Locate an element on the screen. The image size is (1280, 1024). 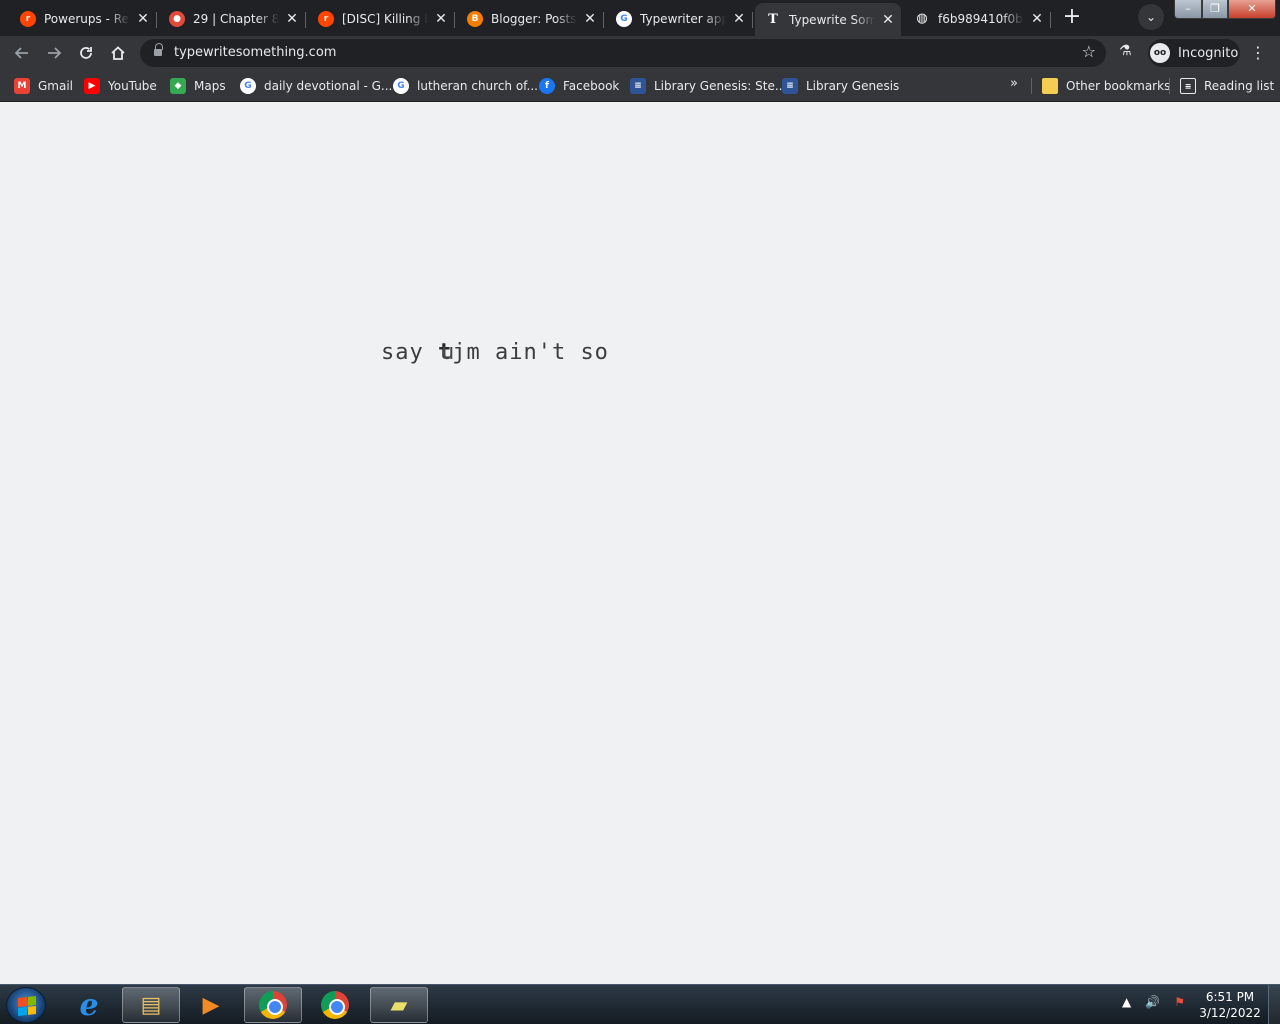
arrow-left-icon is located at coordinates (21, 53).